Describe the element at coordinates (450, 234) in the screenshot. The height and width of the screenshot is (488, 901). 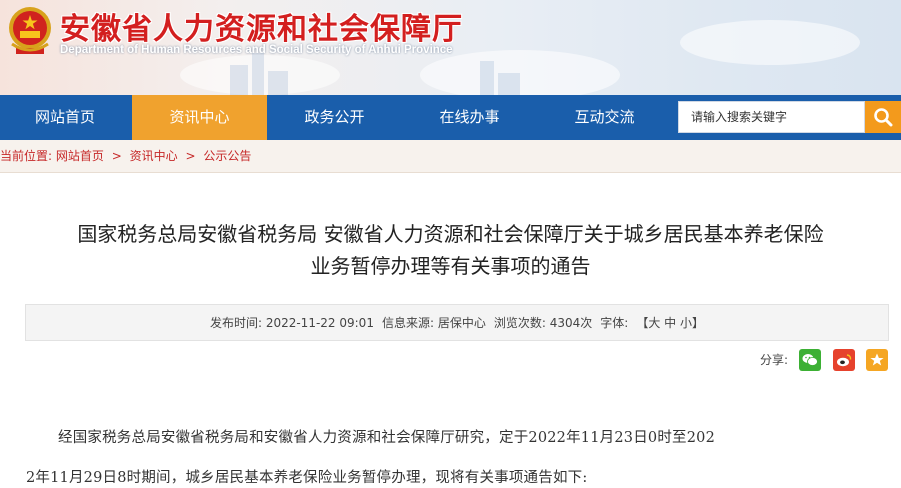
I see `article-title-line: 国家税务总局安徽省税务局 安徽省人力资源和社会保障厅关于城乡居民基本养老保险` at that location.